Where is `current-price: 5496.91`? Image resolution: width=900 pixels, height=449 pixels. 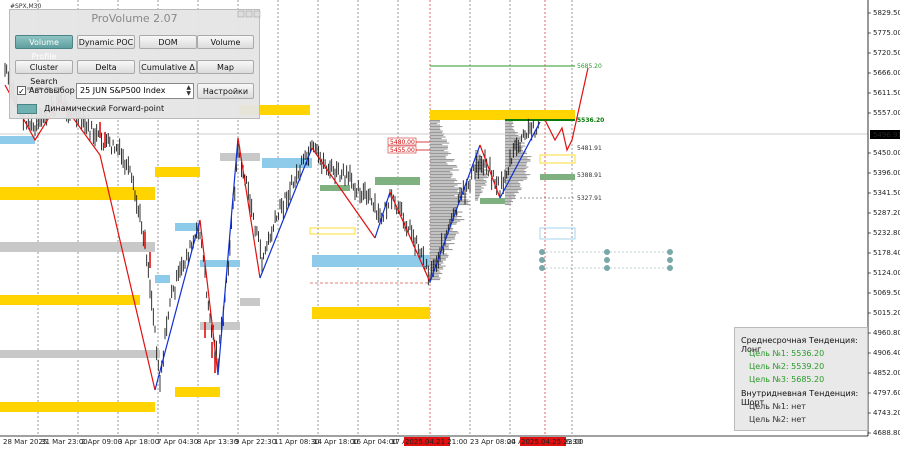 current-price: 5496.91 is located at coordinates (886, 135).